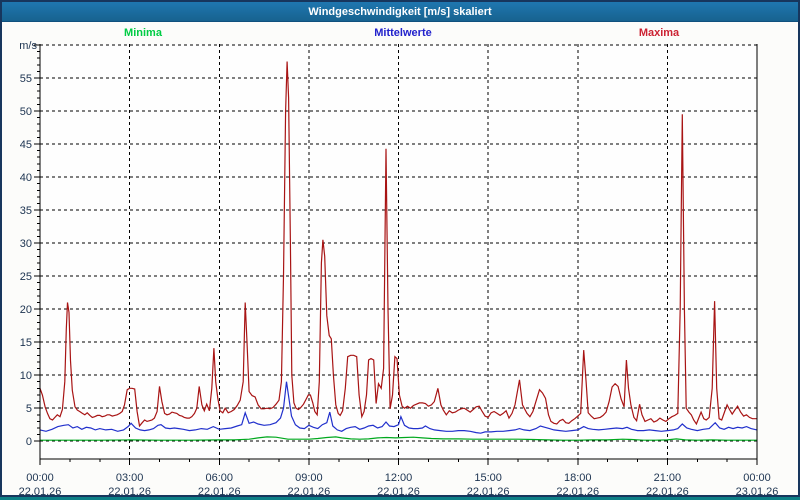  Describe the element at coordinates (26, 211) in the screenshot. I see `y-tick-label: 35` at that location.